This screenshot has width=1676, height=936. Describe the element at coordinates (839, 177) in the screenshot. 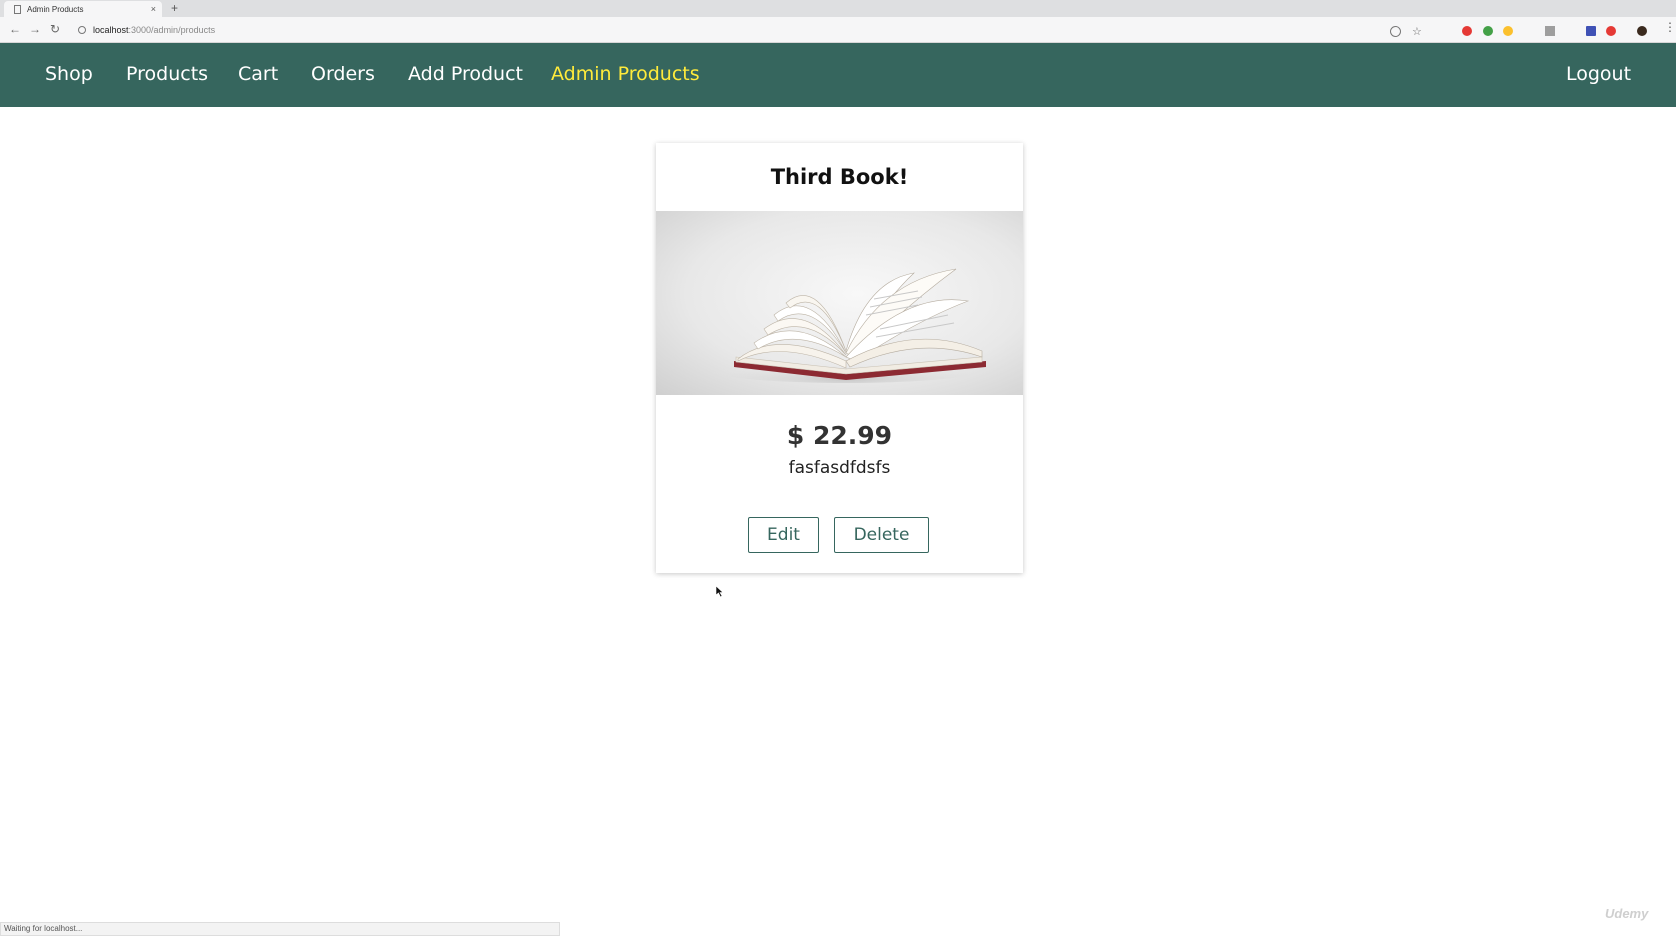

I see `product-title: Third Book!` at that location.